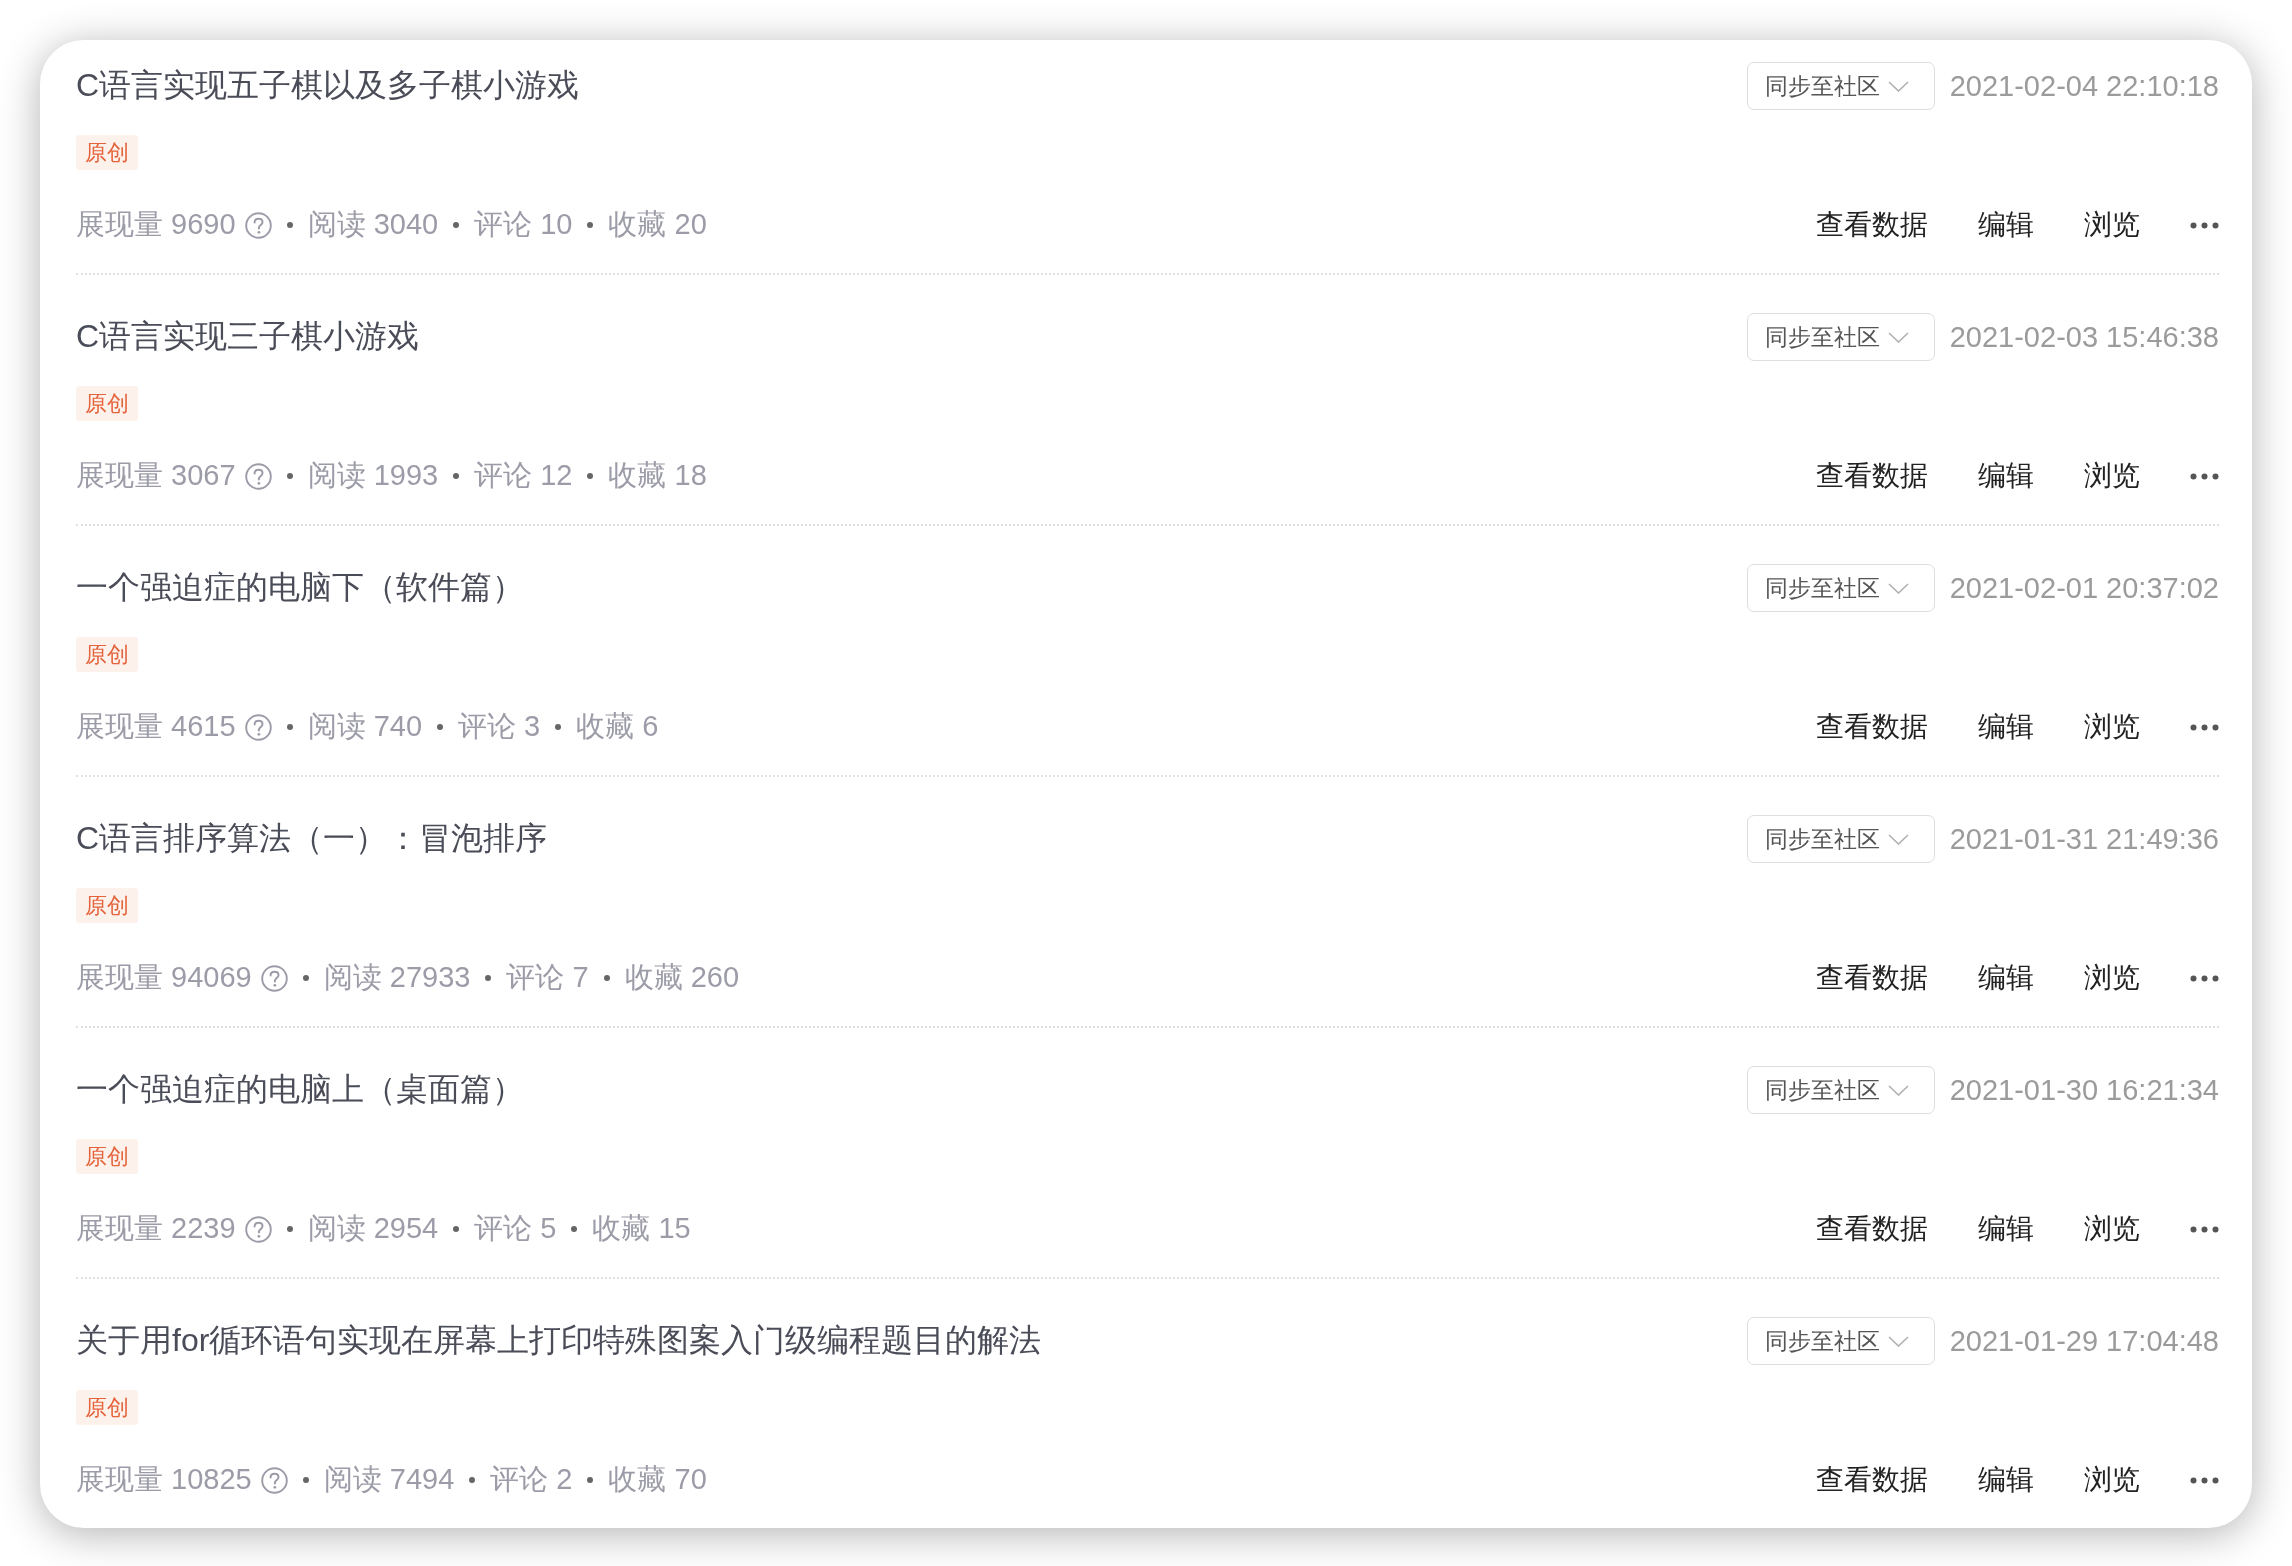 Image resolution: width=2292 pixels, height=1566 pixels. I want to click on article-title-link: 一个强迫症的电脑下（软件篇）, so click(911, 588).